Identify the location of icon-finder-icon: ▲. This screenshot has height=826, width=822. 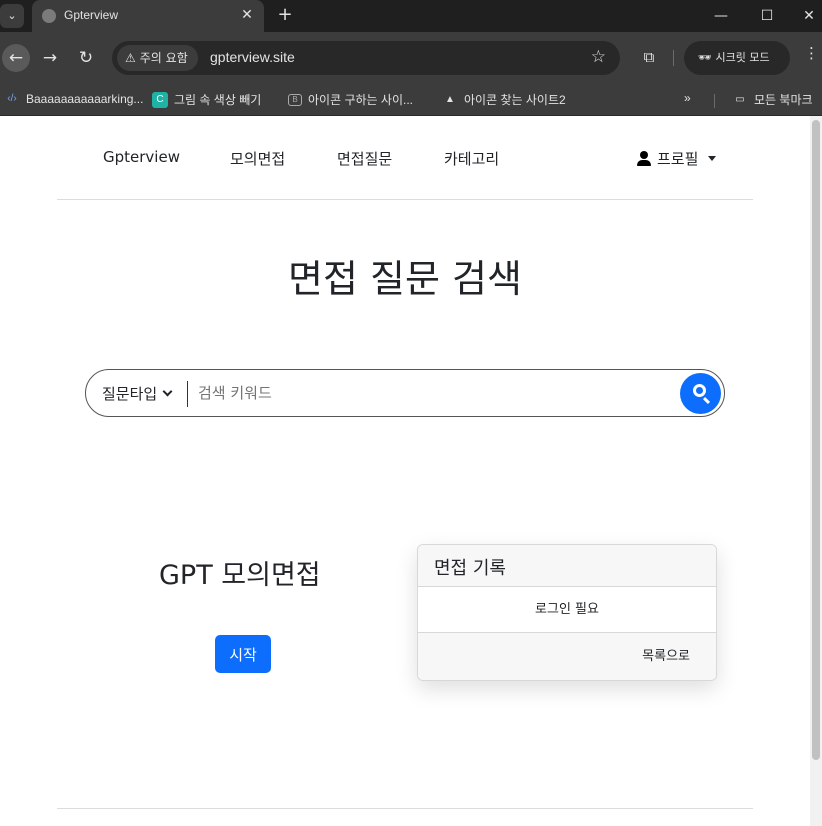
(450, 99).